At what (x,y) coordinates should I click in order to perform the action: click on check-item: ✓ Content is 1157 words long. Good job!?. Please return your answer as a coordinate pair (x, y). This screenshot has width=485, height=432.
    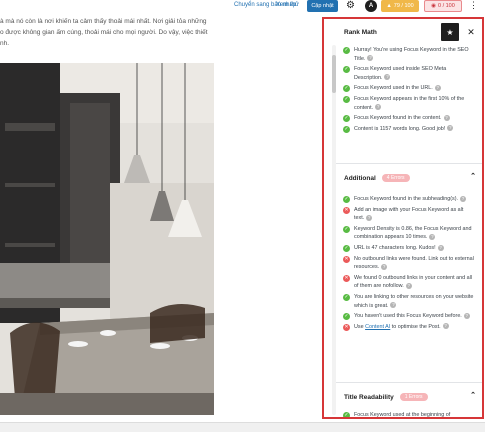
    Looking at the image, I should click on (403, 129).